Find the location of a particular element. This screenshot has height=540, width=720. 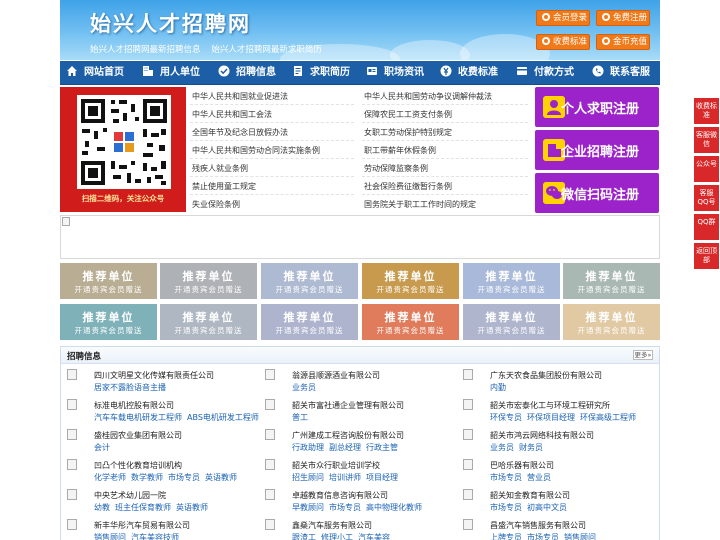

wechat-register-button: 微信扫码注册 is located at coordinates (597, 193).